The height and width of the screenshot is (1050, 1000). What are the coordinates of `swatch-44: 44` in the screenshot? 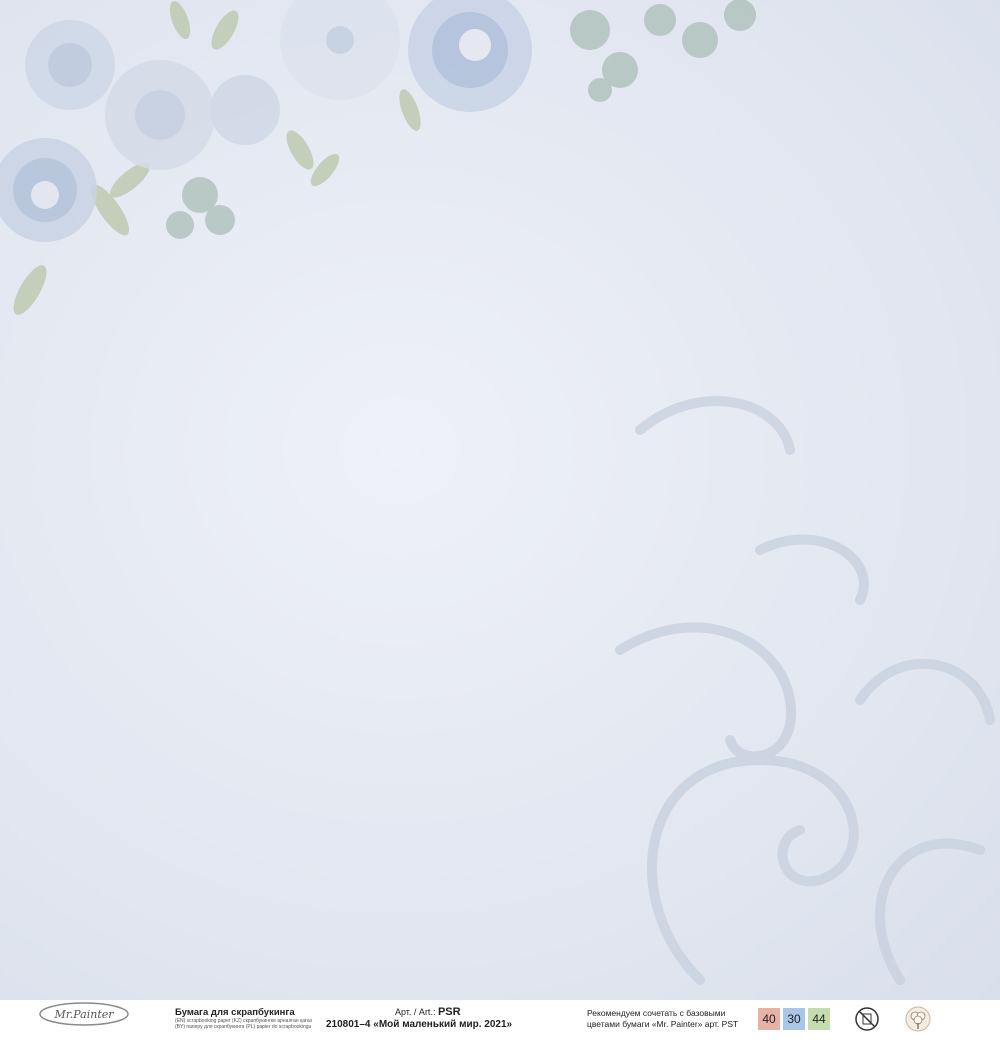 It's located at (819, 1019).